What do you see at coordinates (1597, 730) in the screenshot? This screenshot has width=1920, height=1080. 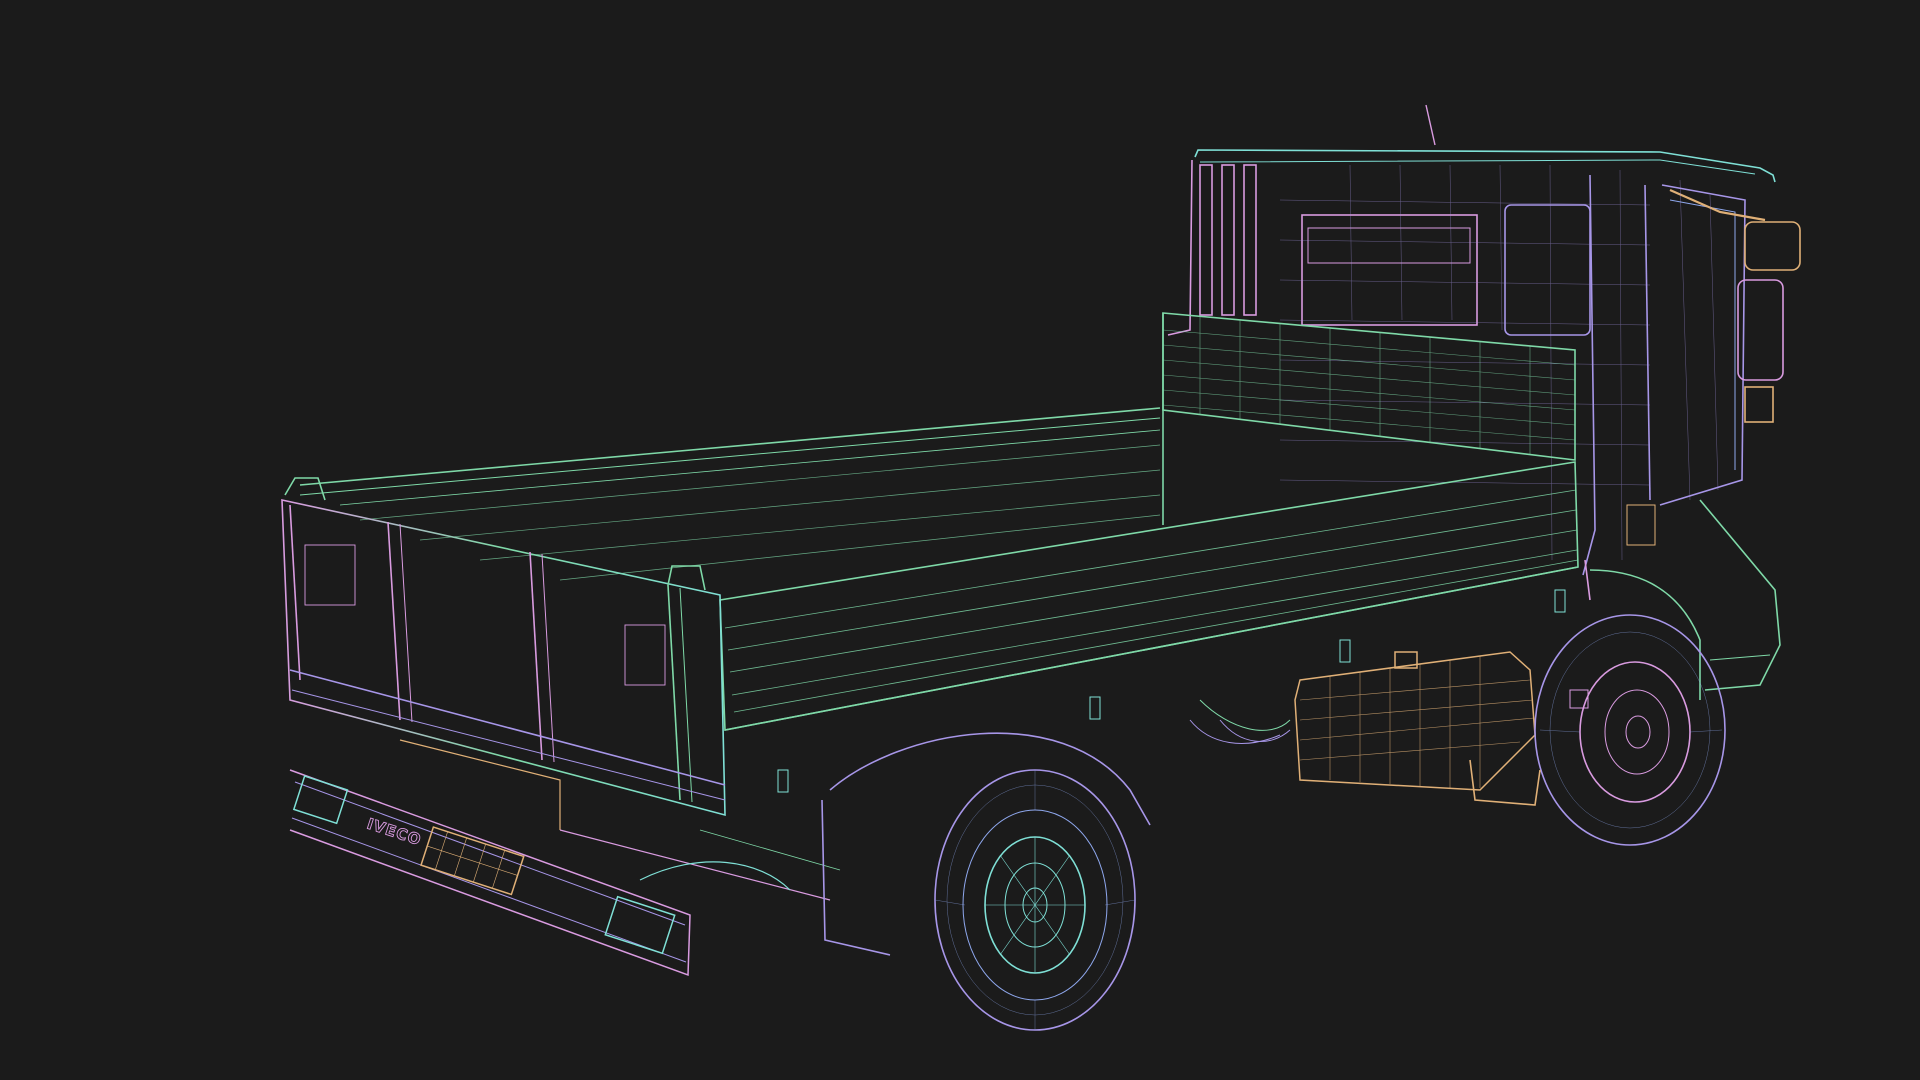 I see `front-wheel` at bounding box center [1597, 730].